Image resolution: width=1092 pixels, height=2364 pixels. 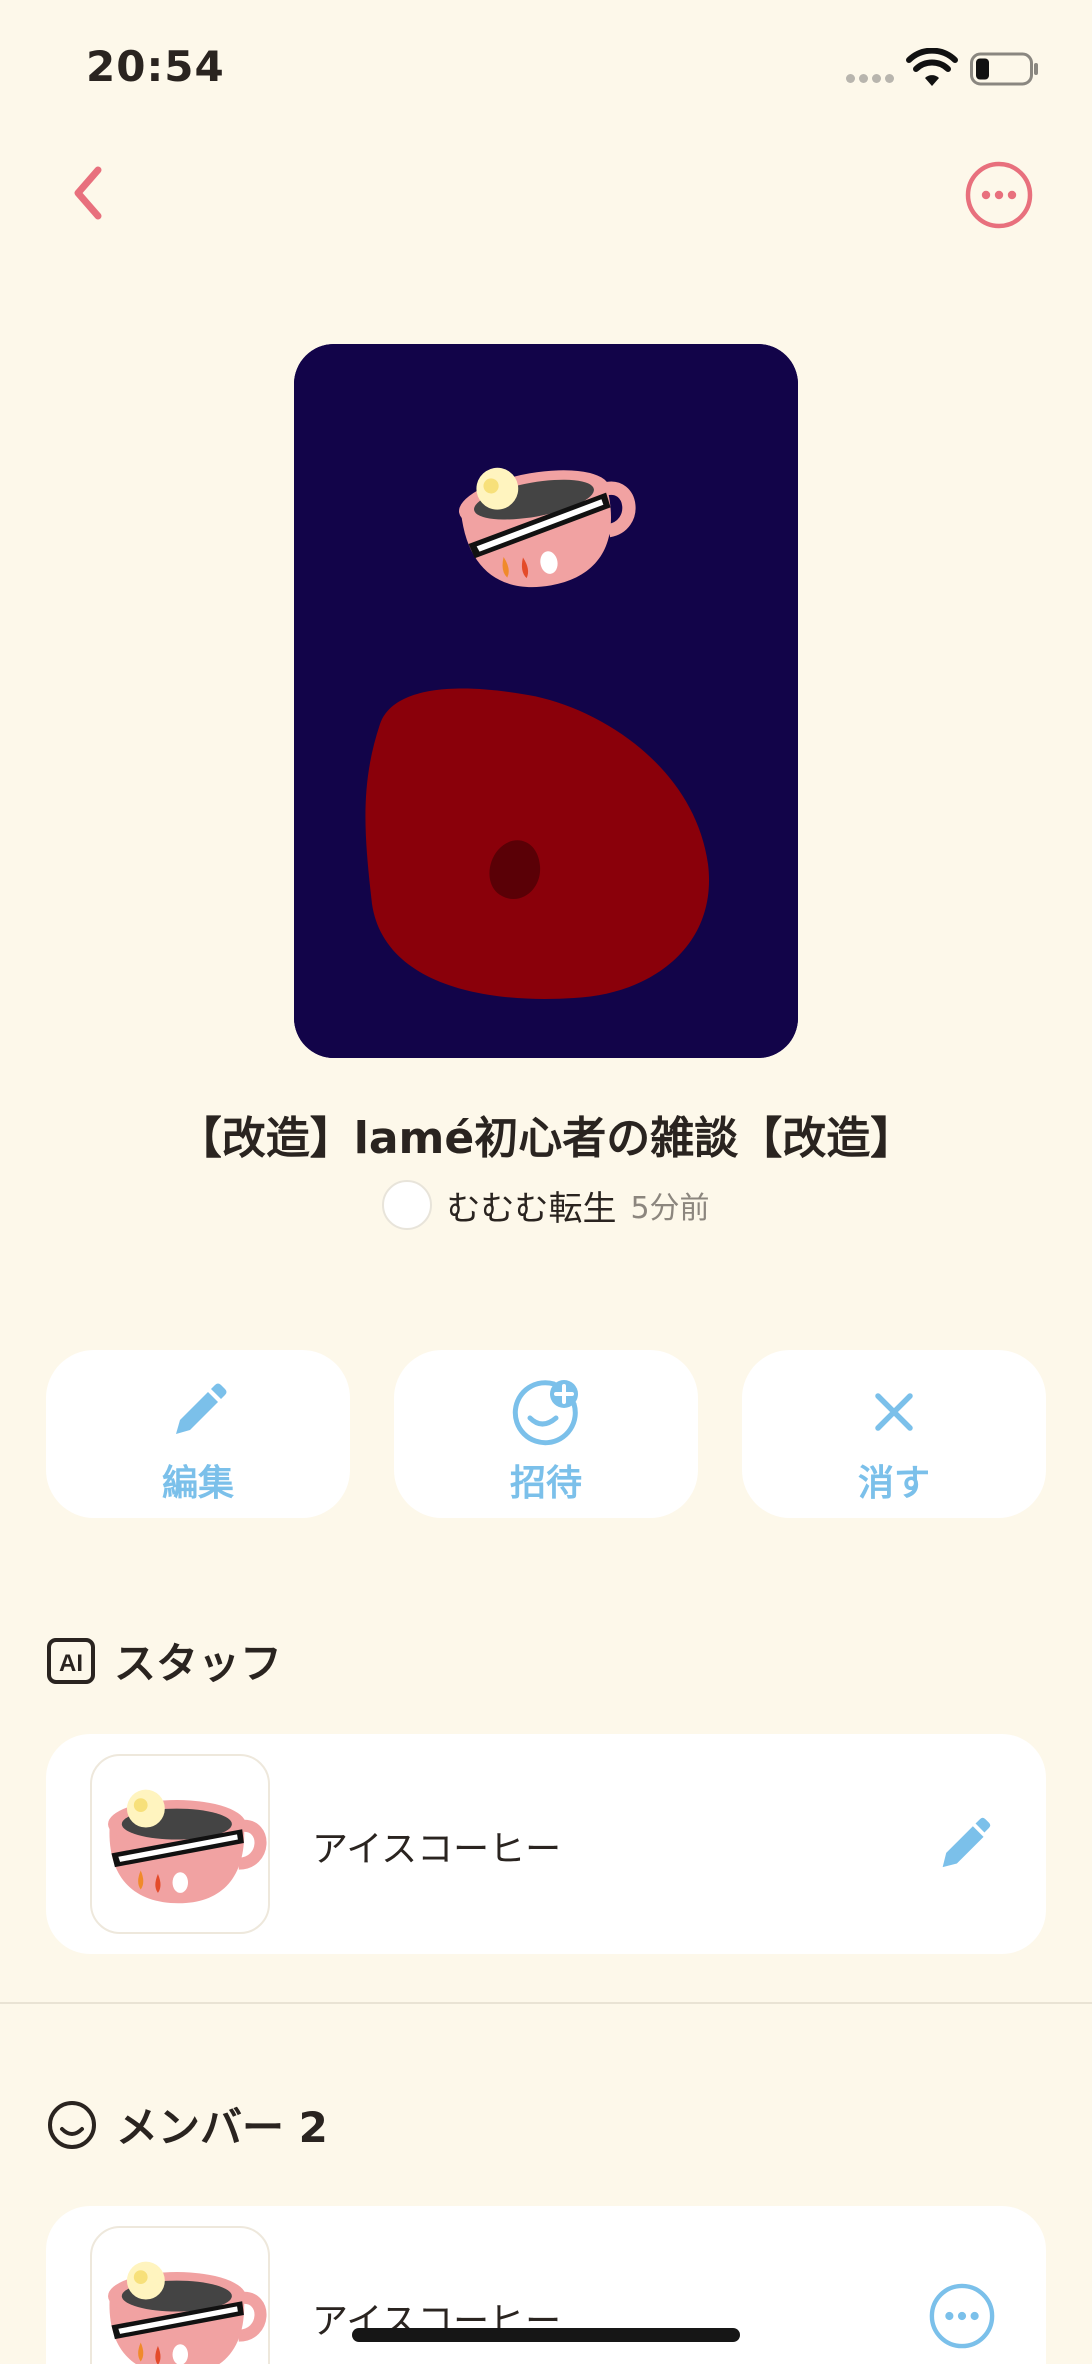 I want to click on staff-avatar, so click(x=180, y=1844).